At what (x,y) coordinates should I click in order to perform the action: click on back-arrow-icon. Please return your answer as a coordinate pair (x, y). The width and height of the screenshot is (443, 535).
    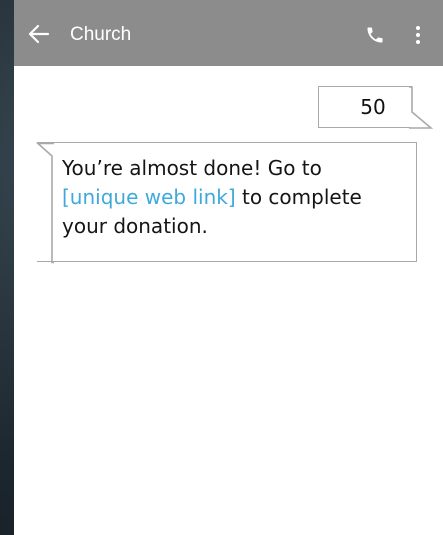
    Looking at the image, I should click on (39, 34).